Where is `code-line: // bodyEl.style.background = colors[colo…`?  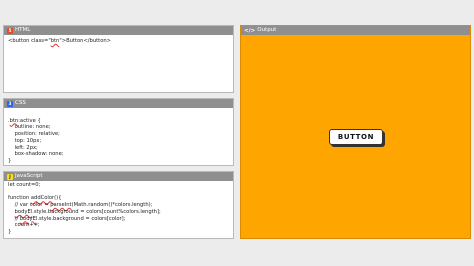 code-line: // bodyEl.style.background = colors[colo… is located at coordinates (120, 219).